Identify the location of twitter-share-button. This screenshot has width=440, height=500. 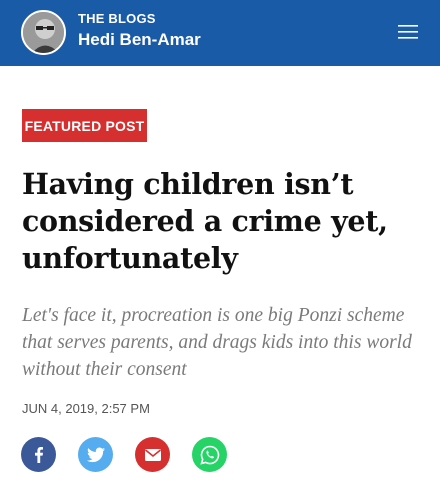
(95, 454).